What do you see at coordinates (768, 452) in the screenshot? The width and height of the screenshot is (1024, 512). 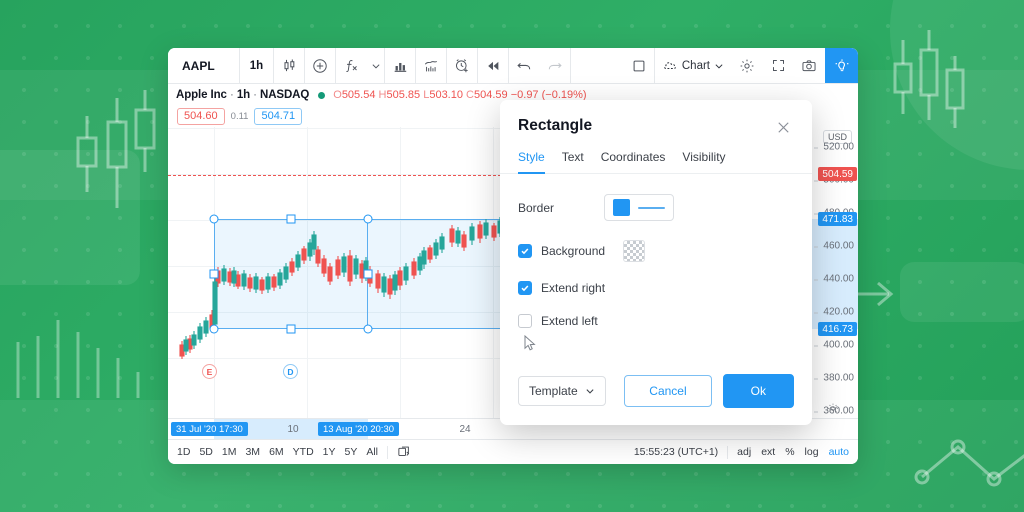 I see `option-ext: ext` at bounding box center [768, 452].